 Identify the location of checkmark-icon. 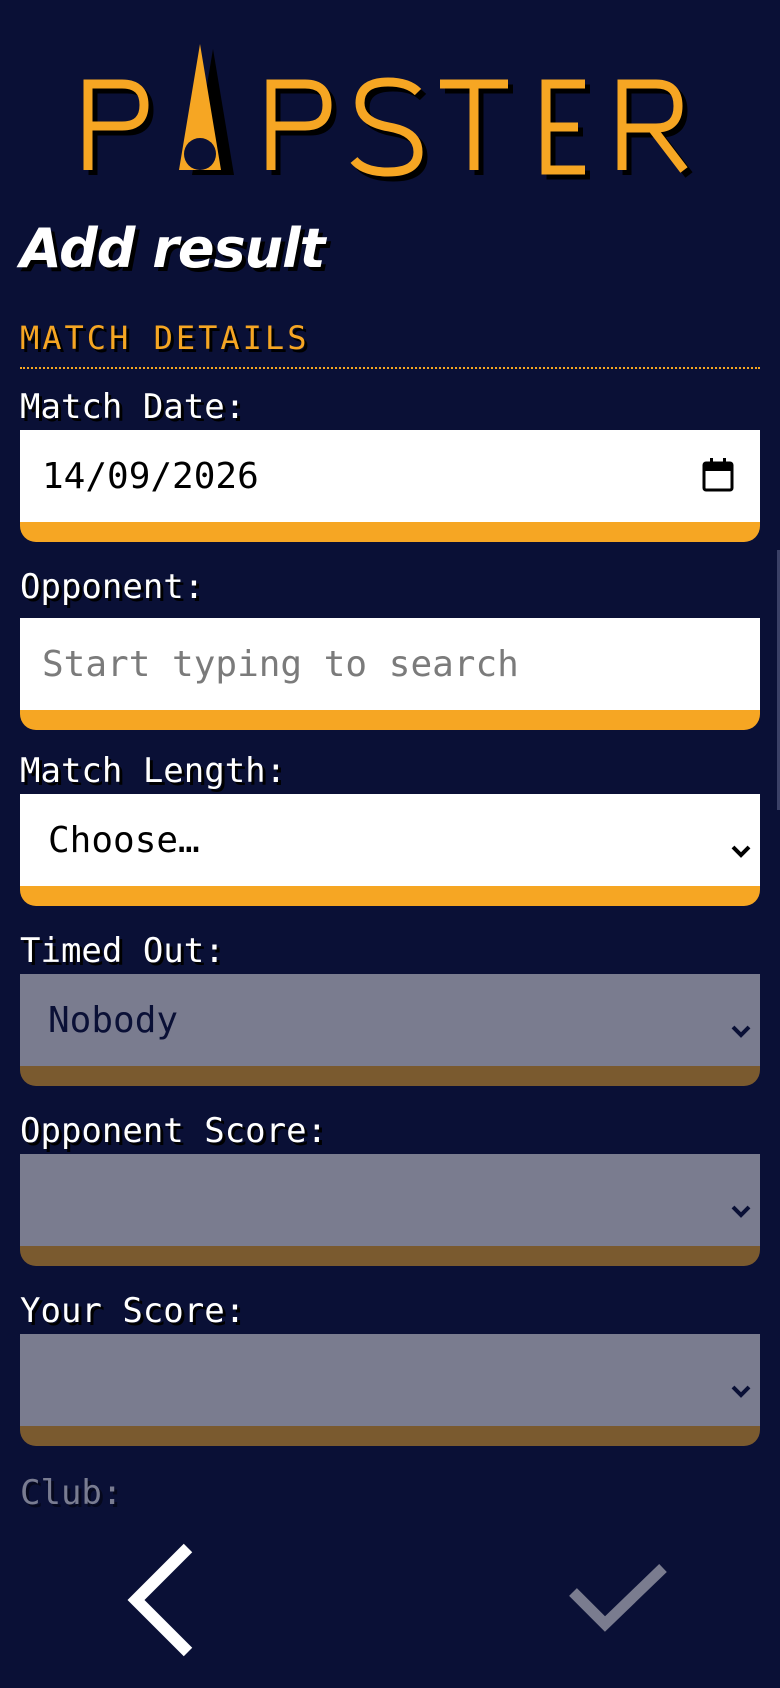
(620, 1600).